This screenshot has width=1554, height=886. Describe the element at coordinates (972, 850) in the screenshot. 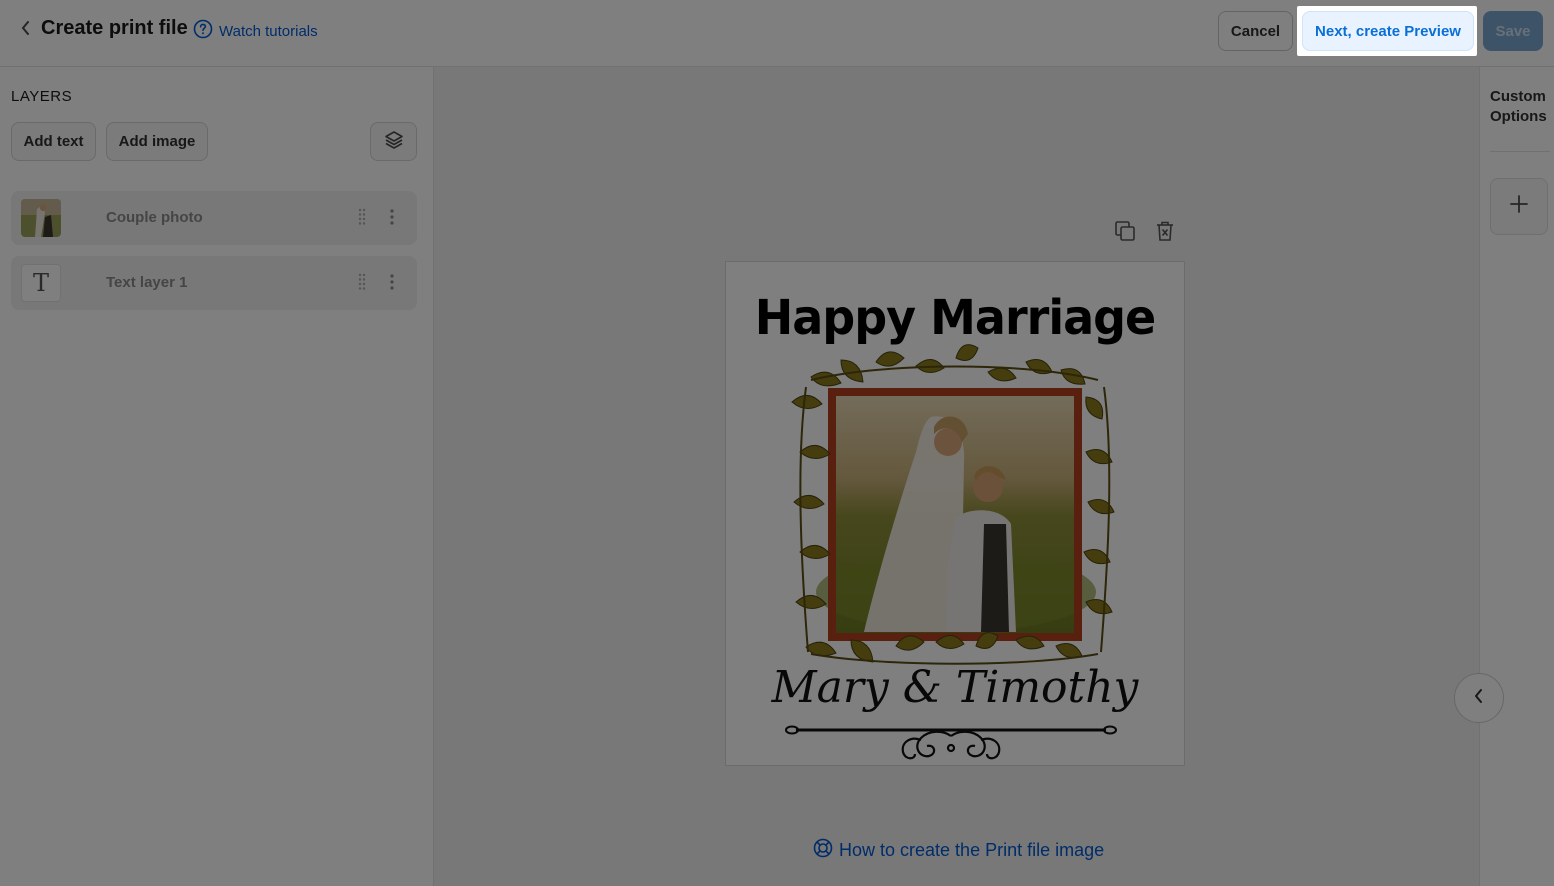

I see `how-to-create-label: How to create the Print file image` at that location.